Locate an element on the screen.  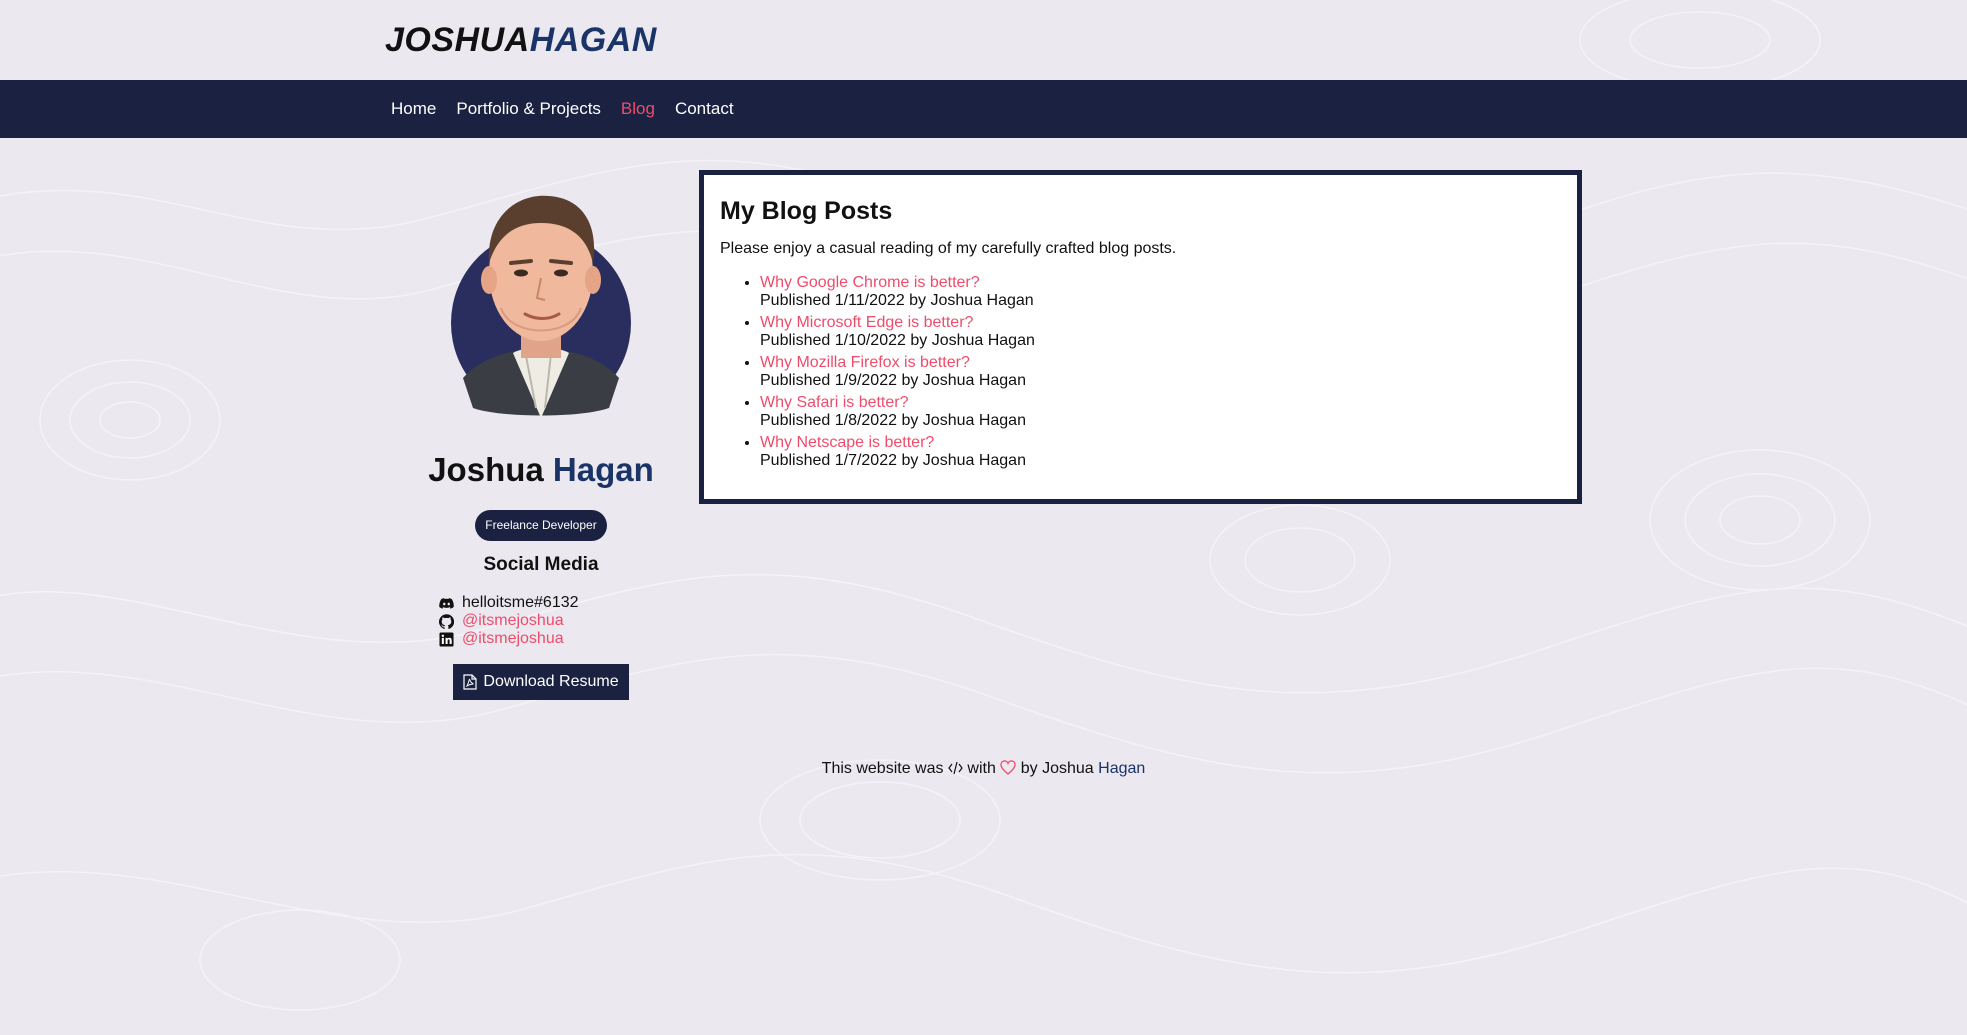
linkedin-link: @itsmejoshua is located at coordinates (513, 639).